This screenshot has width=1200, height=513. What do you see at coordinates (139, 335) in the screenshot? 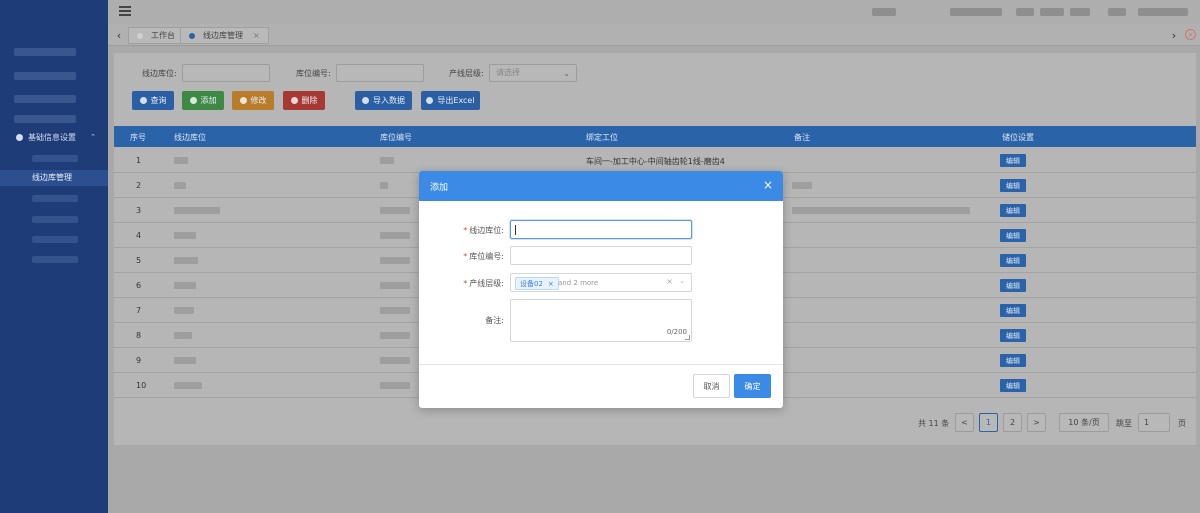
I see `row-index: 8` at bounding box center [139, 335].